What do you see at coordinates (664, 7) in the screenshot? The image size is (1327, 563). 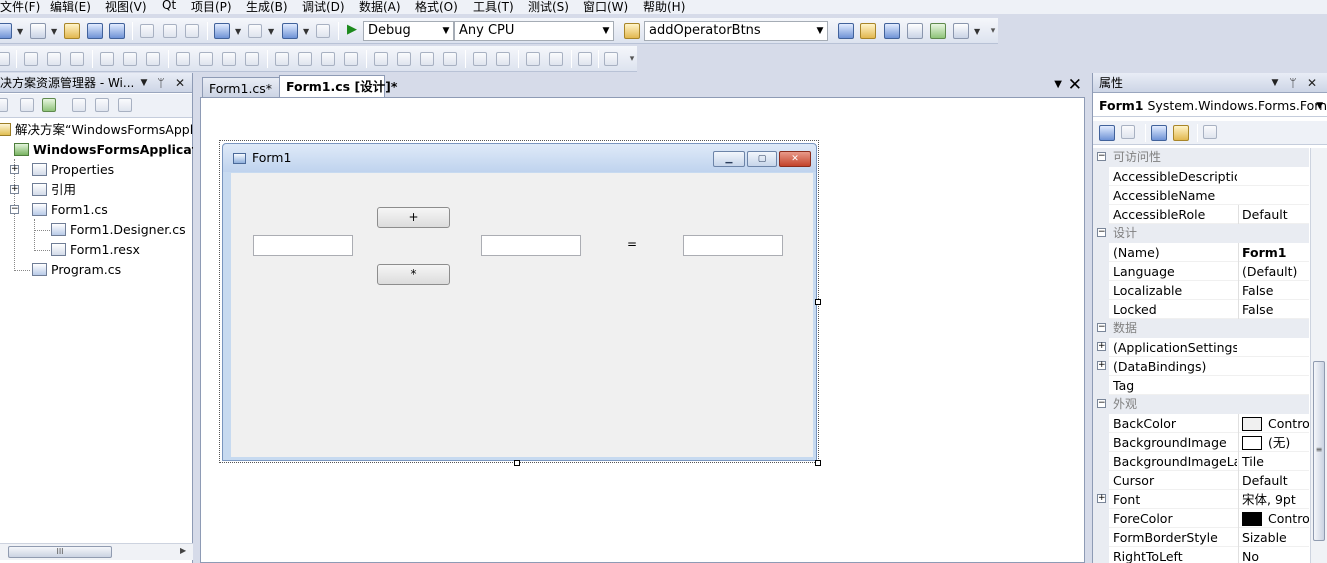 I see `menu-help: 帮助(H)` at bounding box center [664, 7].